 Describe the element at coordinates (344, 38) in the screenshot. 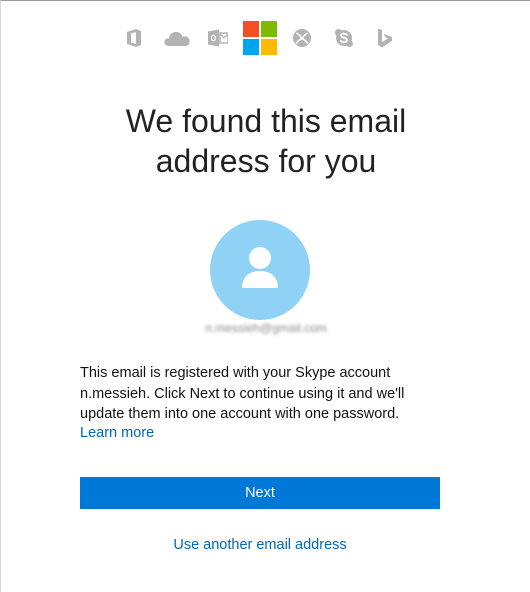

I see `skype-icon` at that location.